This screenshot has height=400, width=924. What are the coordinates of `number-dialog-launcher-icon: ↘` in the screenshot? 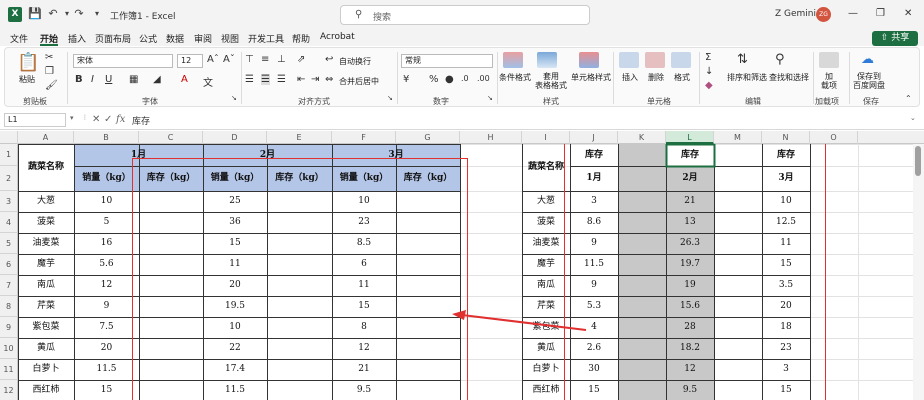 It's located at (490, 98).